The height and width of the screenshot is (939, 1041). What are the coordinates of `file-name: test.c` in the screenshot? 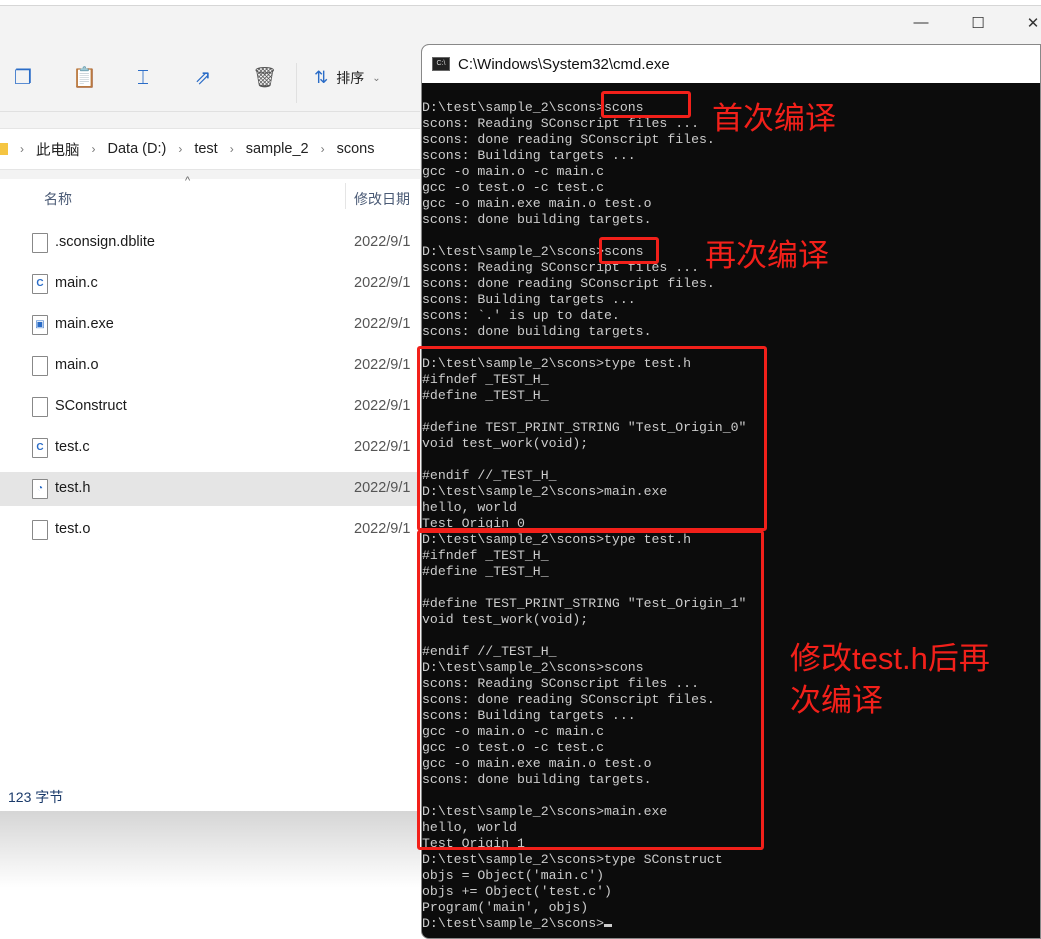 It's located at (72, 447).